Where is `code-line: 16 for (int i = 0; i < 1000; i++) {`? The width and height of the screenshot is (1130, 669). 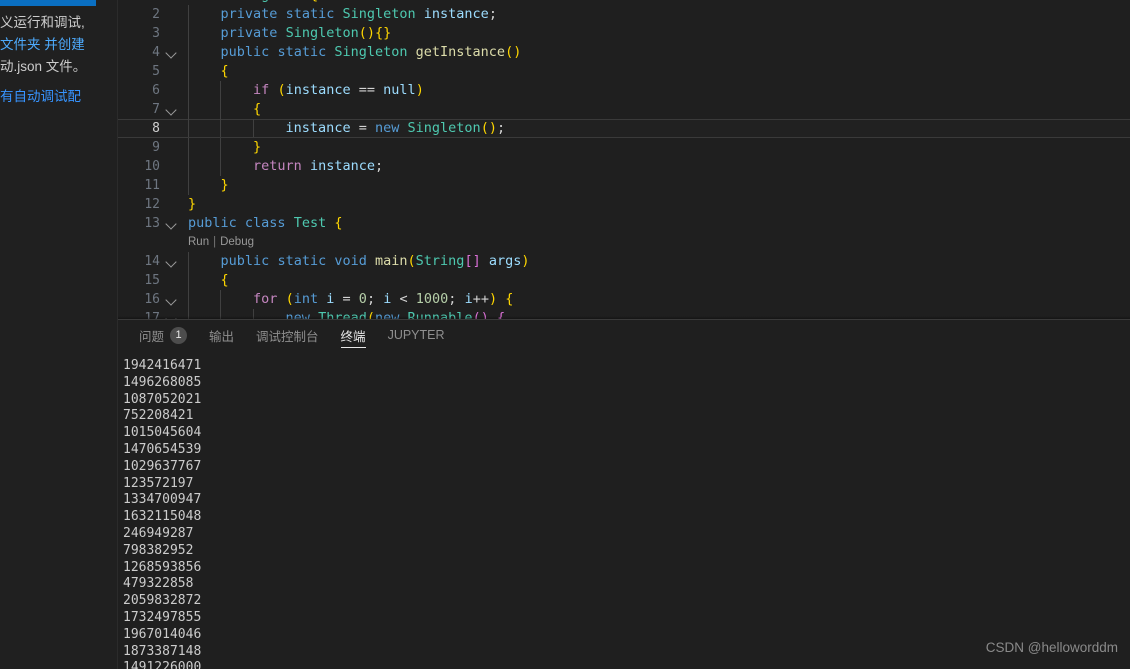
code-line: 16 for (int i = 0; i < 1000; i++) { is located at coordinates (624, 299).